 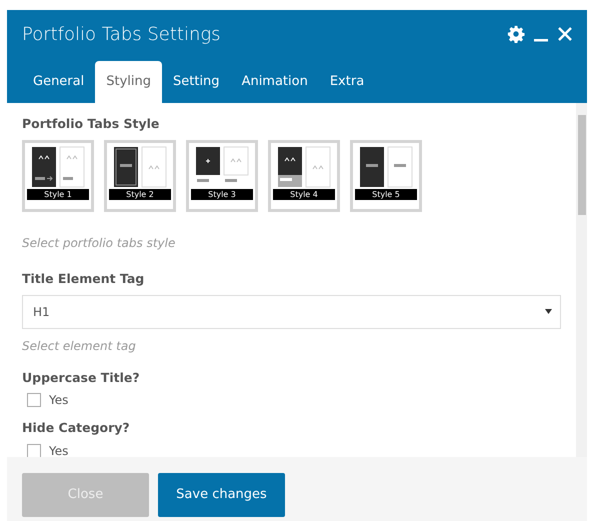 What do you see at coordinates (274, 81) in the screenshot?
I see `tab: Animation` at bounding box center [274, 81].